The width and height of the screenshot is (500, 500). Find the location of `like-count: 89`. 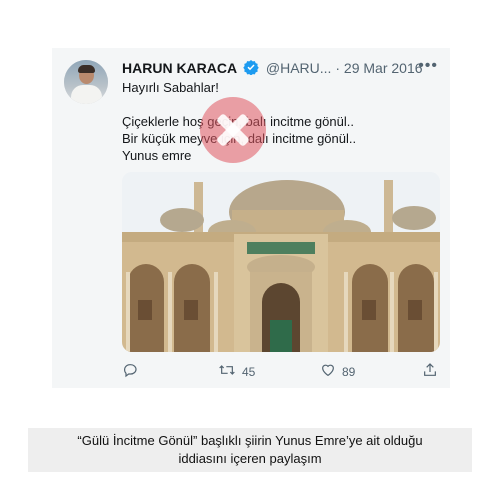

like-count: 89 is located at coordinates (349, 371).